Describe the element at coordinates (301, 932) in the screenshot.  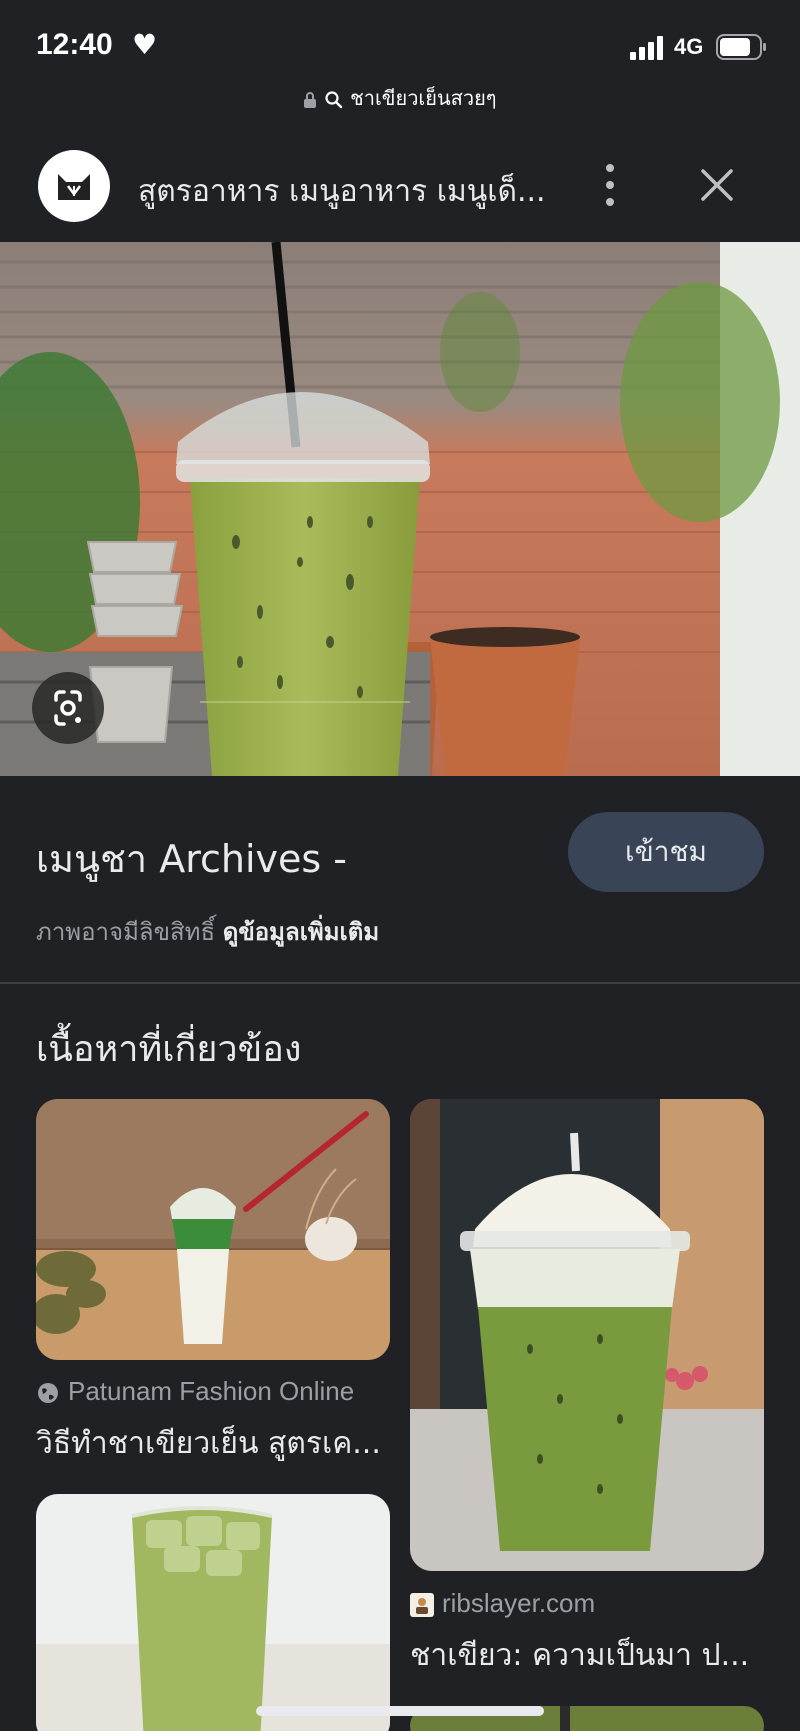
I see `more-info-link: ดูข้อมูลเพิ่มเติม` at that location.